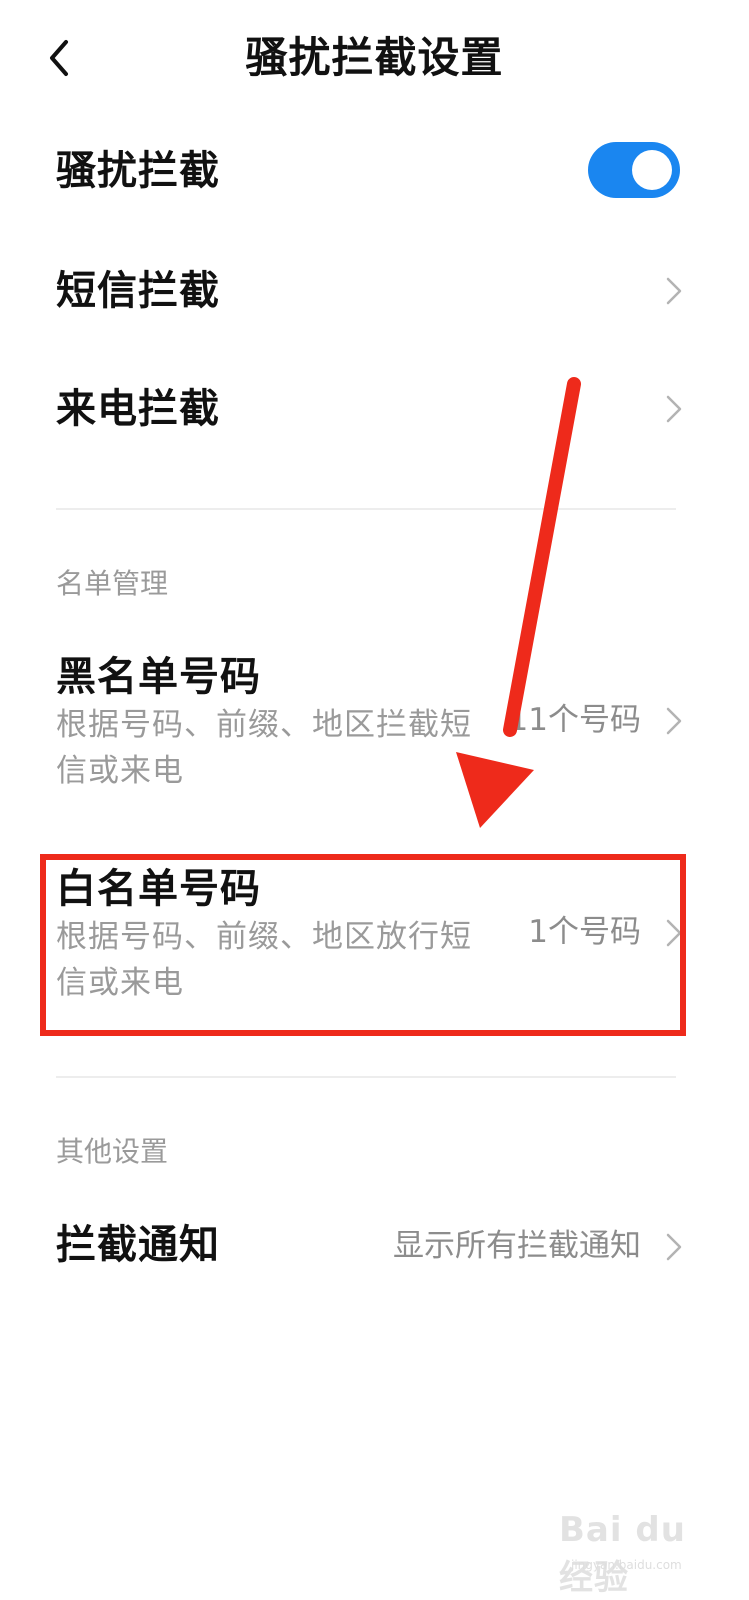 Image resolution: width=749 pixels, height=1600 pixels. I want to click on header-bar: 骚扰拦截设置, so click(374, 60).